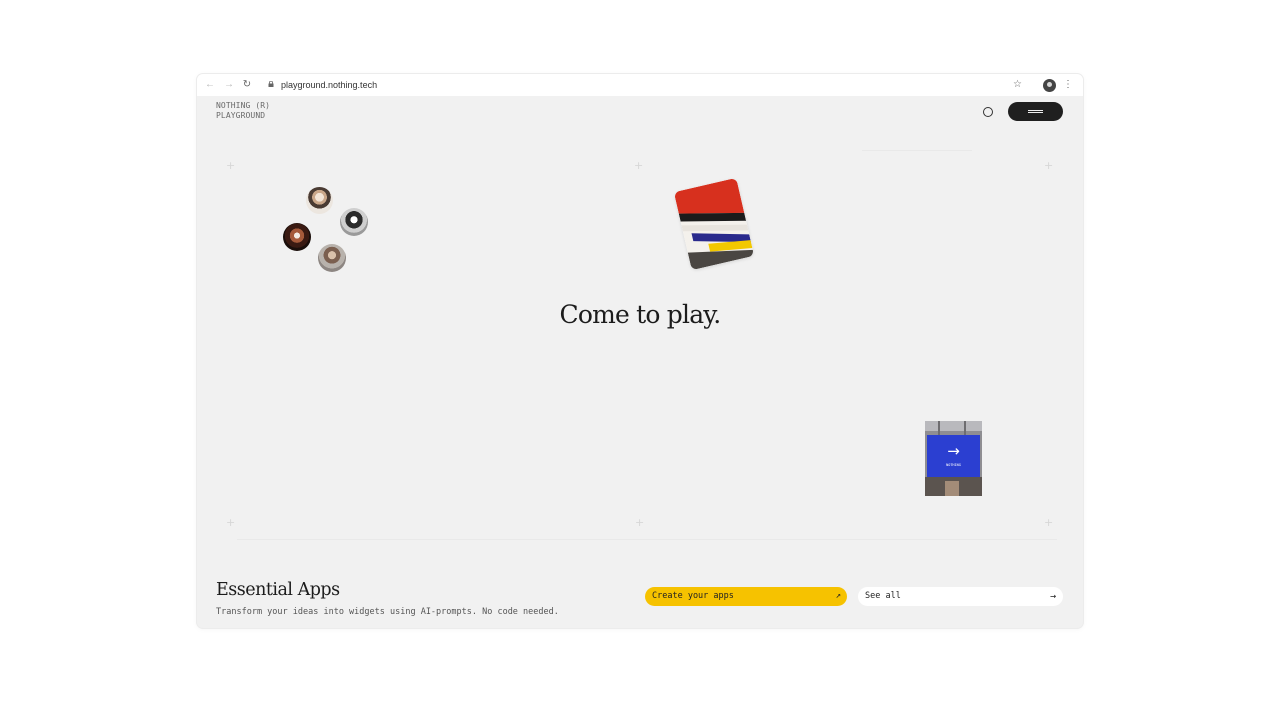 This screenshot has width=1280, height=720. I want to click on site-logo: NOTHING (R) PLAYGROUND, so click(243, 110).